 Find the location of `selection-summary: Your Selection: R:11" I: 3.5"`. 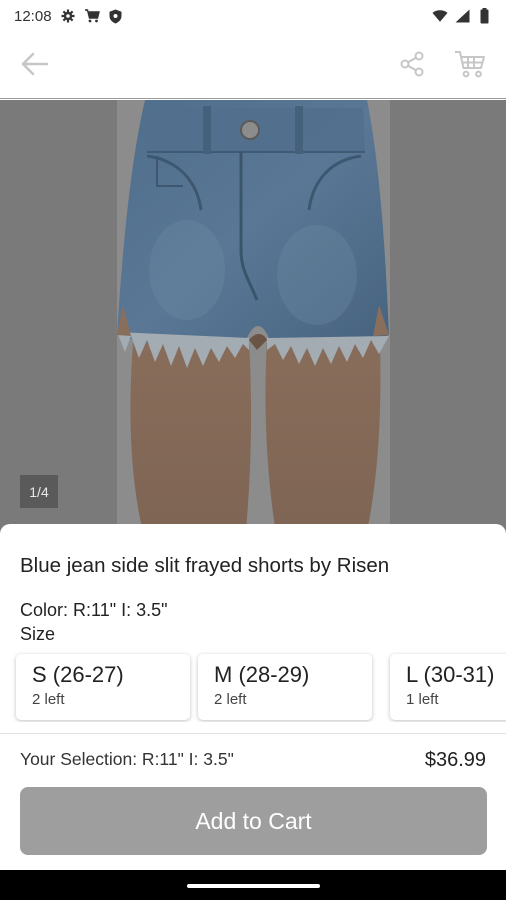

selection-summary: Your Selection: R:11" I: 3.5" is located at coordinates (127, 759).